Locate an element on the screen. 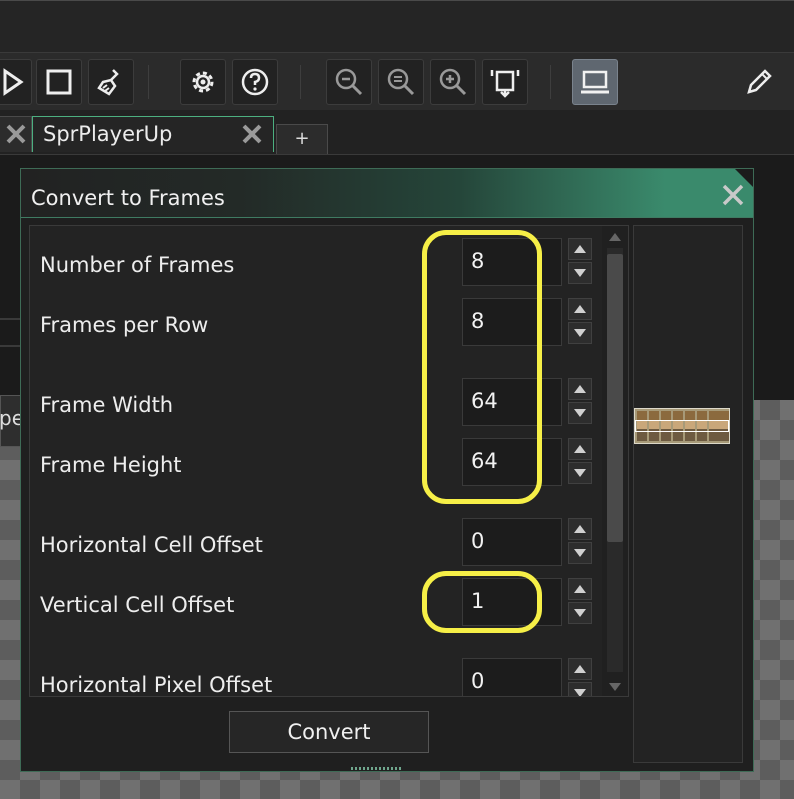 The height and width of the screenshot is (799, 794). play-icon is located at coordinates (13, 82).